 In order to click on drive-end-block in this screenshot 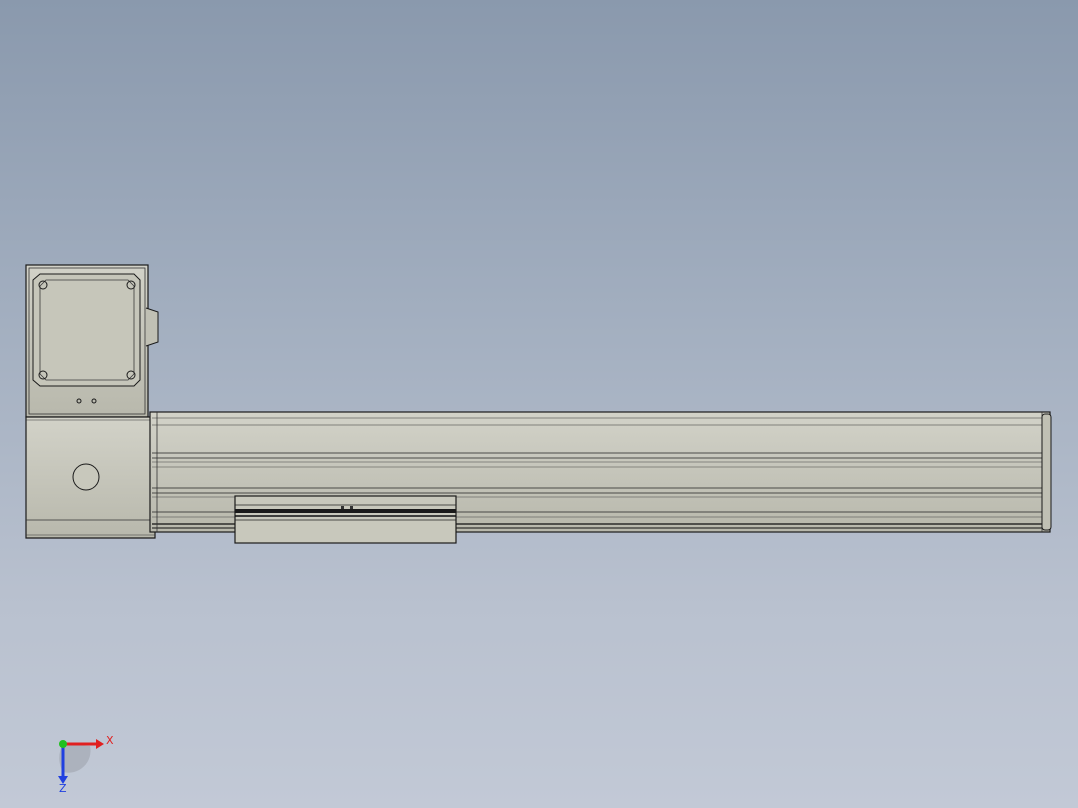, I will do `click(90, 477)`.